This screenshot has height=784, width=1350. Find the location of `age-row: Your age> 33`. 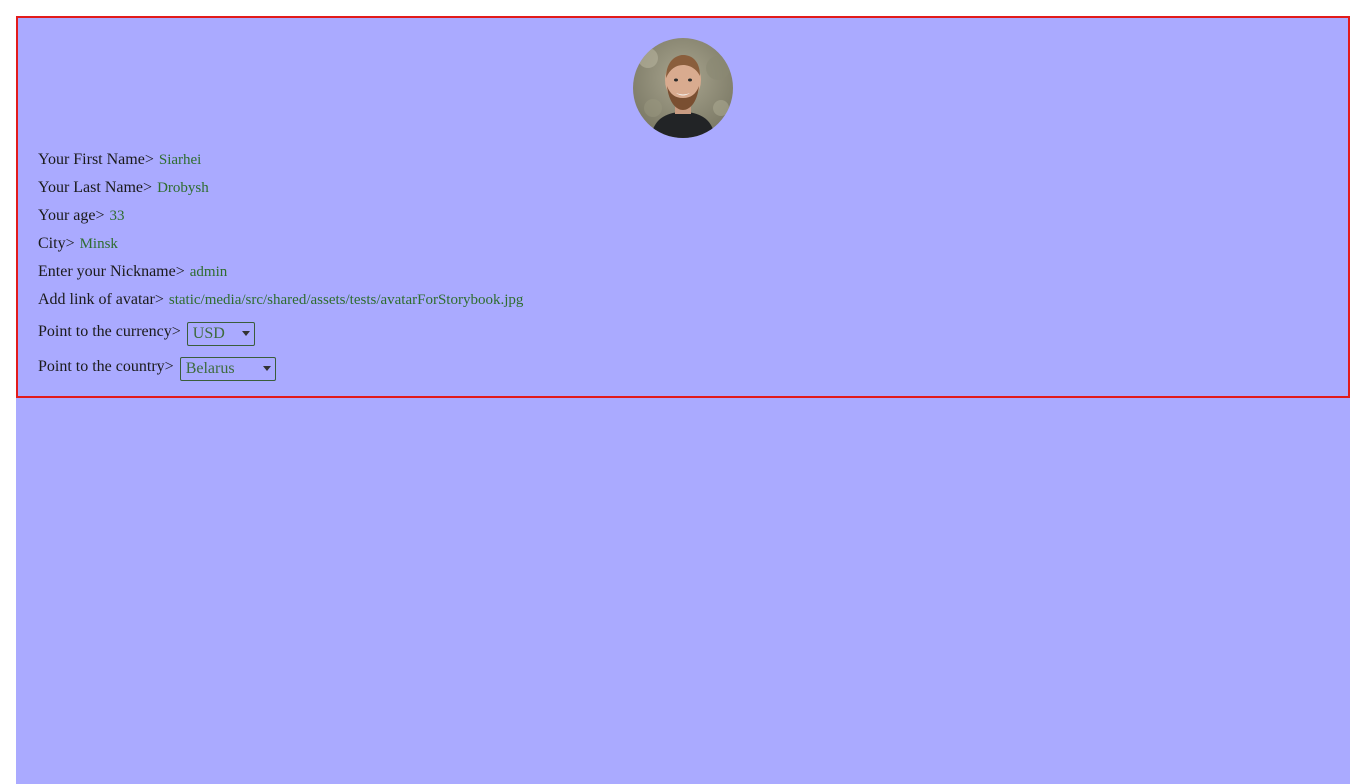

age-row: Your age> 33 is located at coordinates (683, 216).